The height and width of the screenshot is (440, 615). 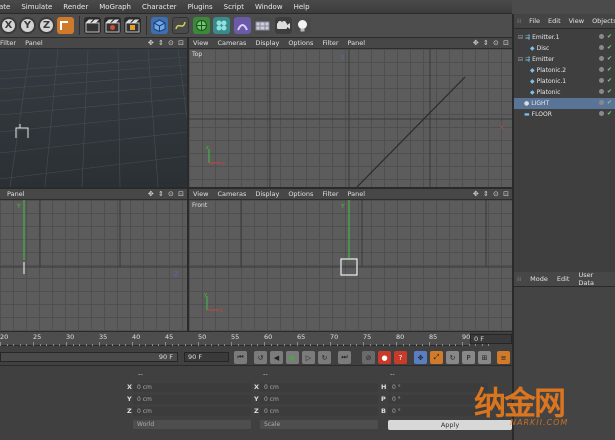 I want to click on end-frame-field: 90 F, so click(x=206, y=357).